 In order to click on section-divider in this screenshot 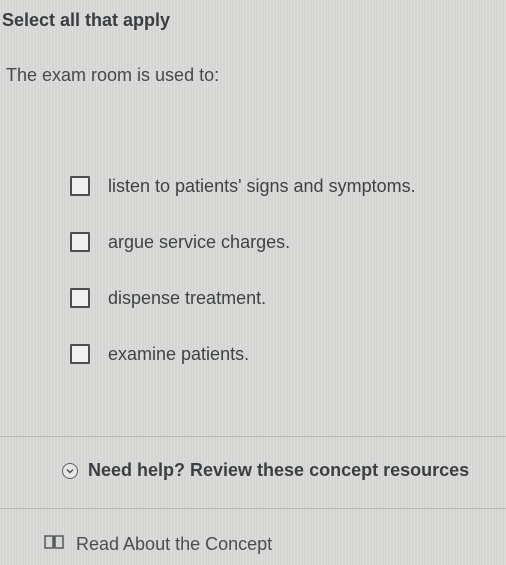, I will do `click(253, 436)`.